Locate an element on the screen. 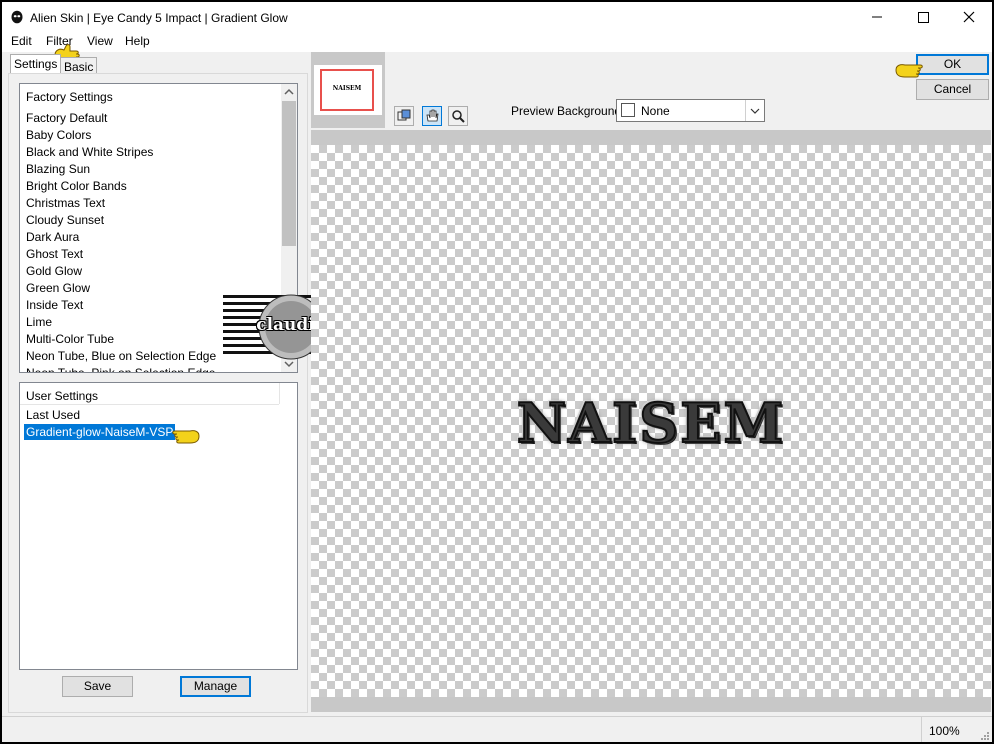  zoom-level: 100% is located at coordinates (944, 731).